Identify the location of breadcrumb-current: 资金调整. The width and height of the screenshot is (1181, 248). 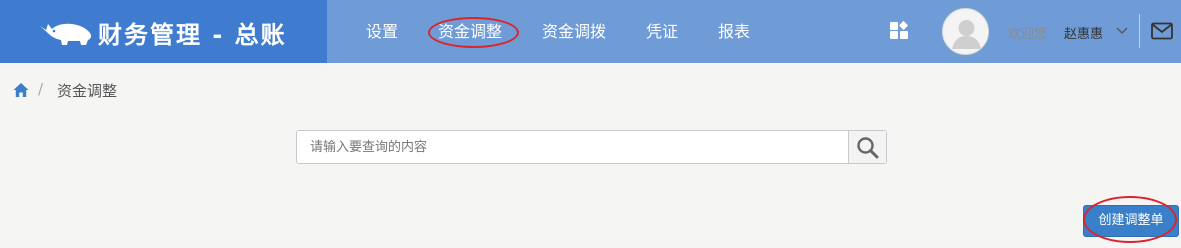
(87, 91).